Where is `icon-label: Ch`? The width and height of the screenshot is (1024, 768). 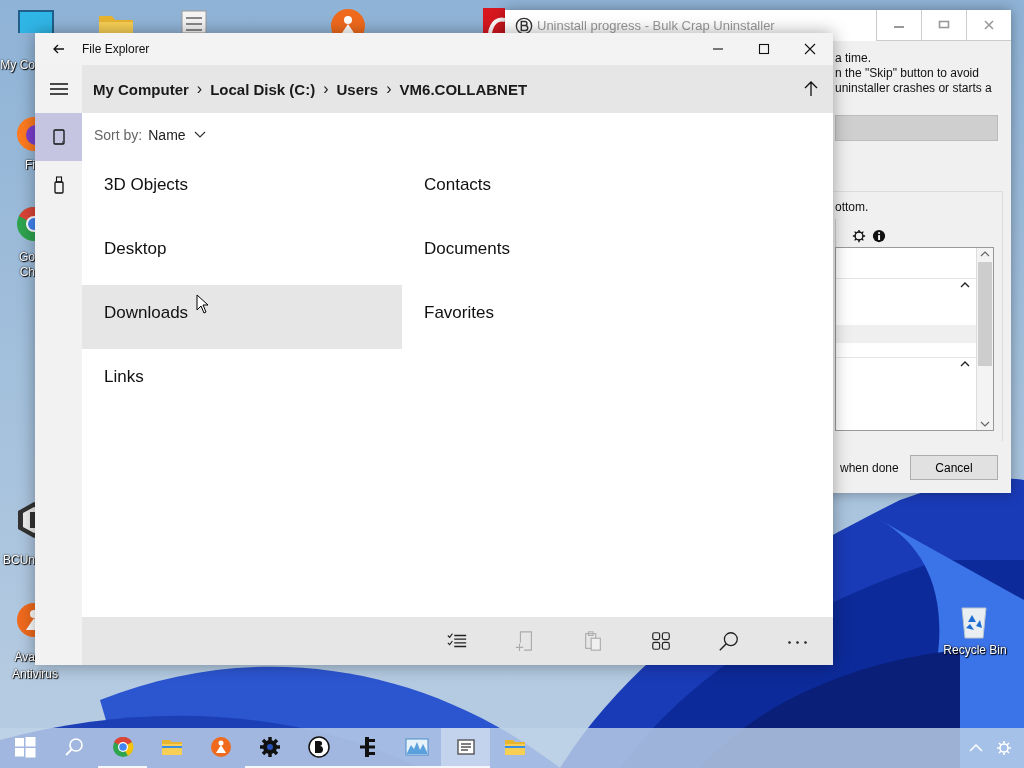 icon-label: Ch is located at coordinates (26, 272).